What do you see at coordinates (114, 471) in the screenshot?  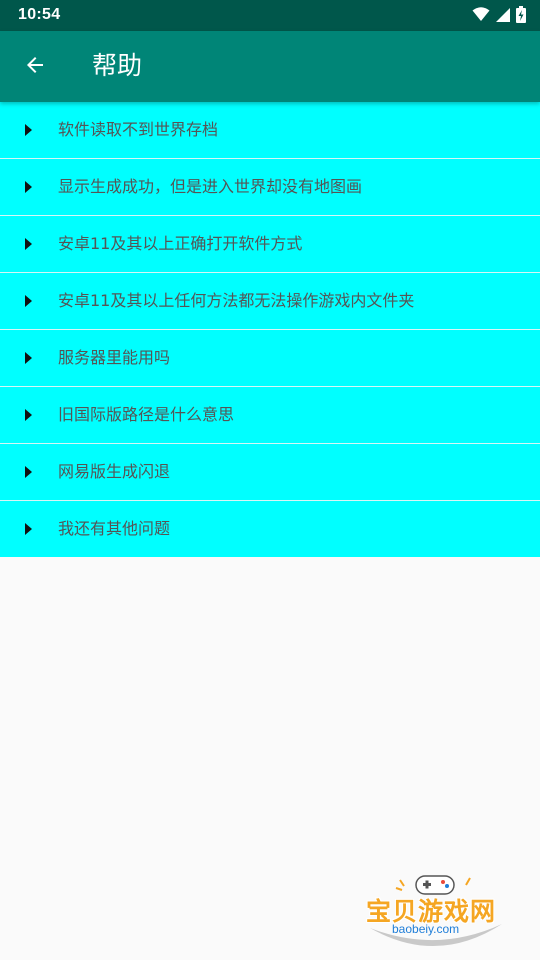 I see `faq-item-label: 网易版生成闪退` at bounding box center [114, 471].